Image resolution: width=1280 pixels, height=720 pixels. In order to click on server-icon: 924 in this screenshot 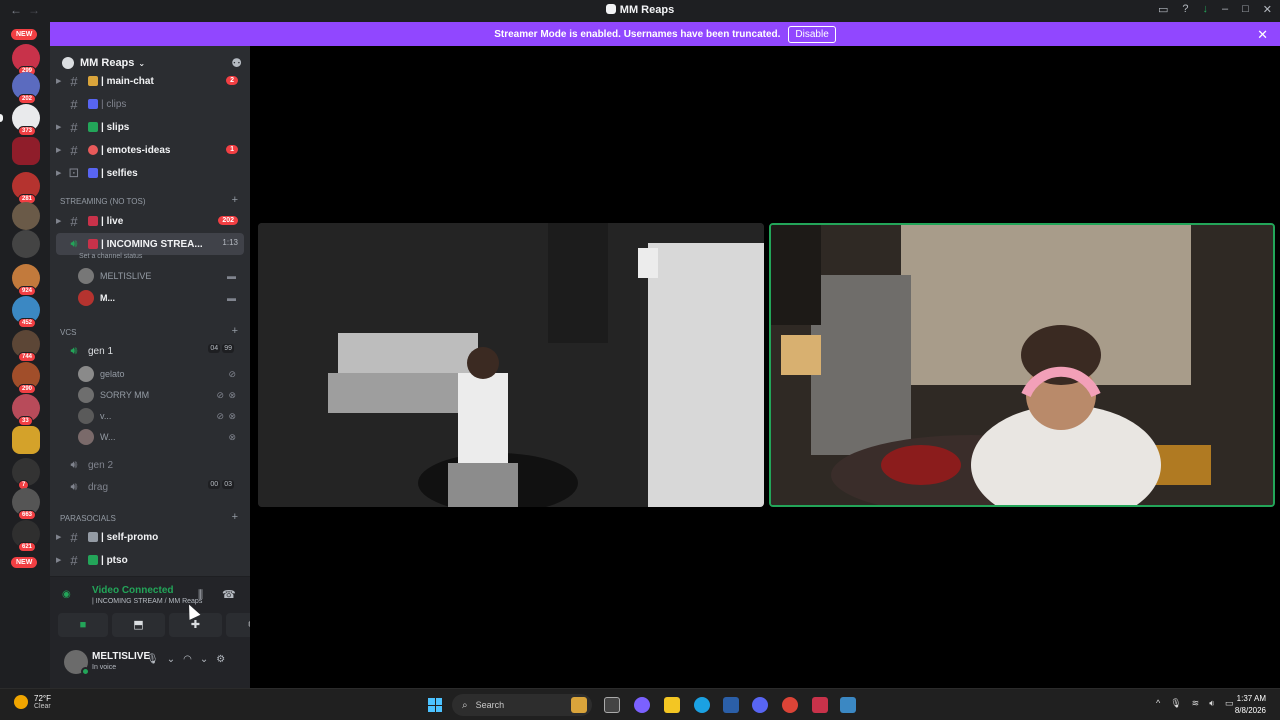, I will do `click(26, 280)`.